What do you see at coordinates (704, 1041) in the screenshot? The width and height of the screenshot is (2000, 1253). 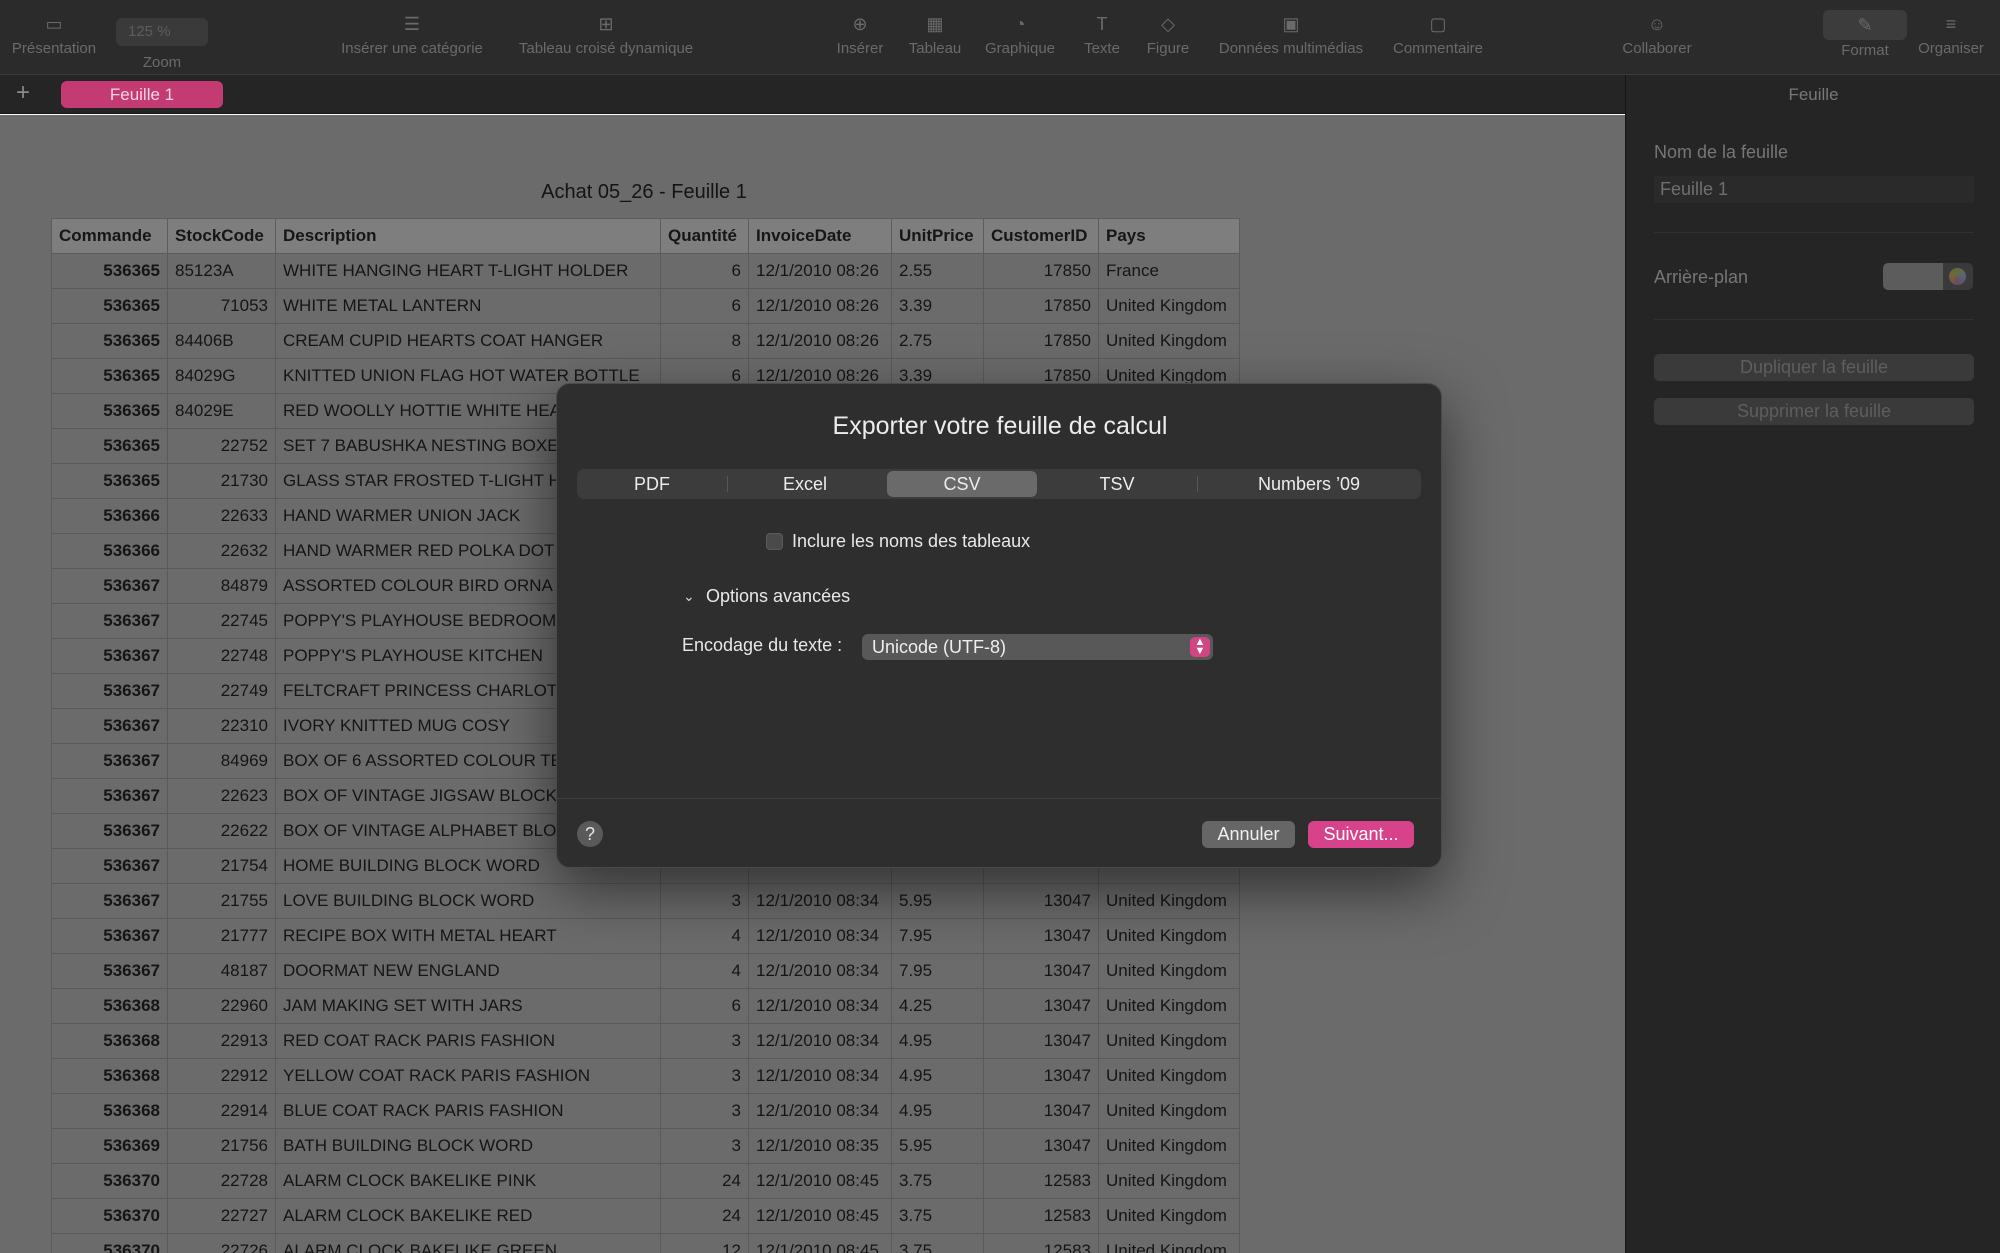 I see `table-cell: 3` at bounding box center [704, 1041].